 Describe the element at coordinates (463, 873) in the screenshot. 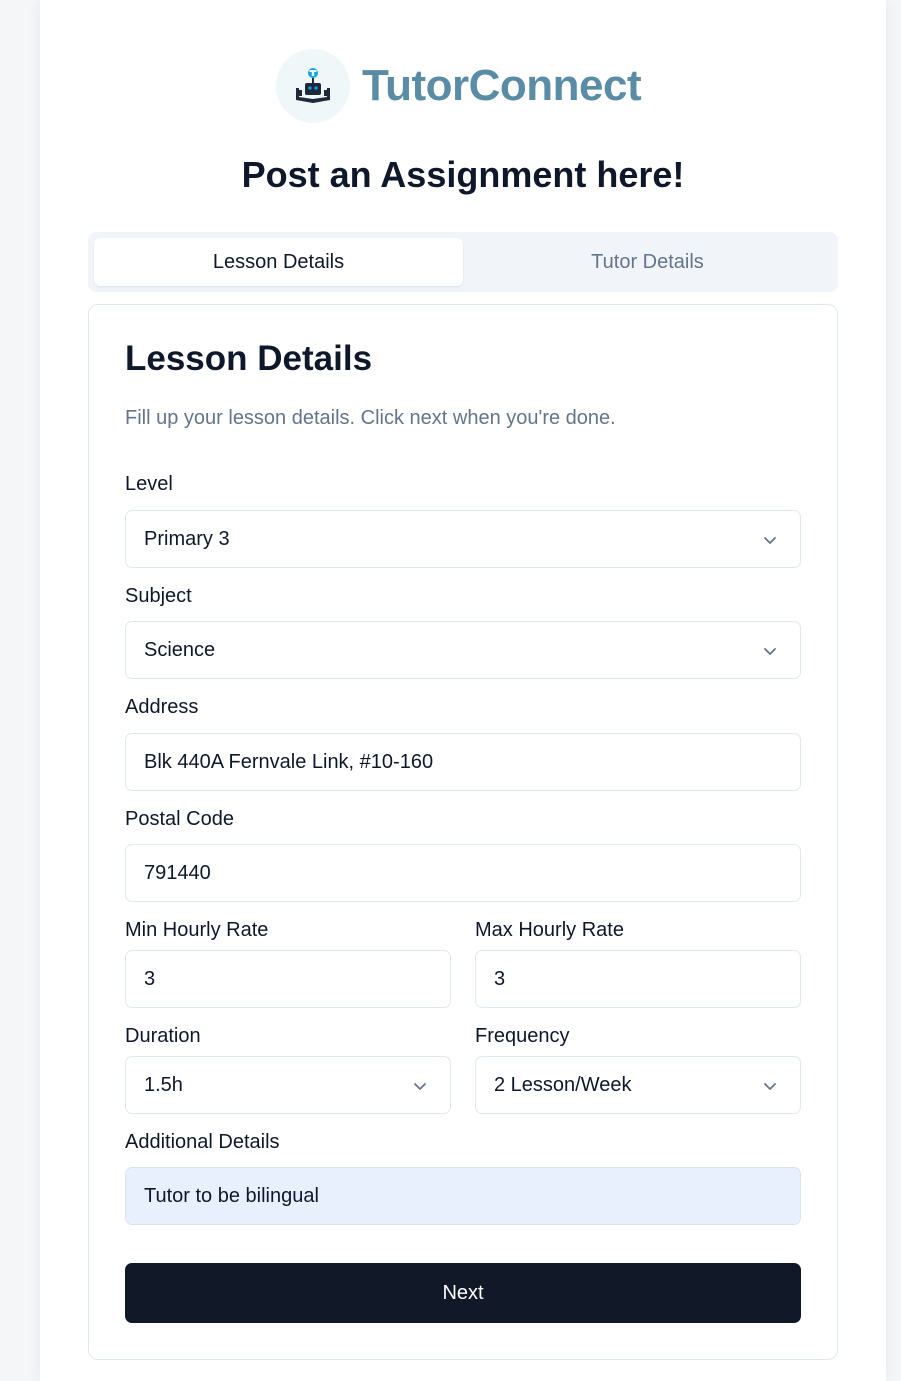

I see `postal-code-input: 791440` at that location.